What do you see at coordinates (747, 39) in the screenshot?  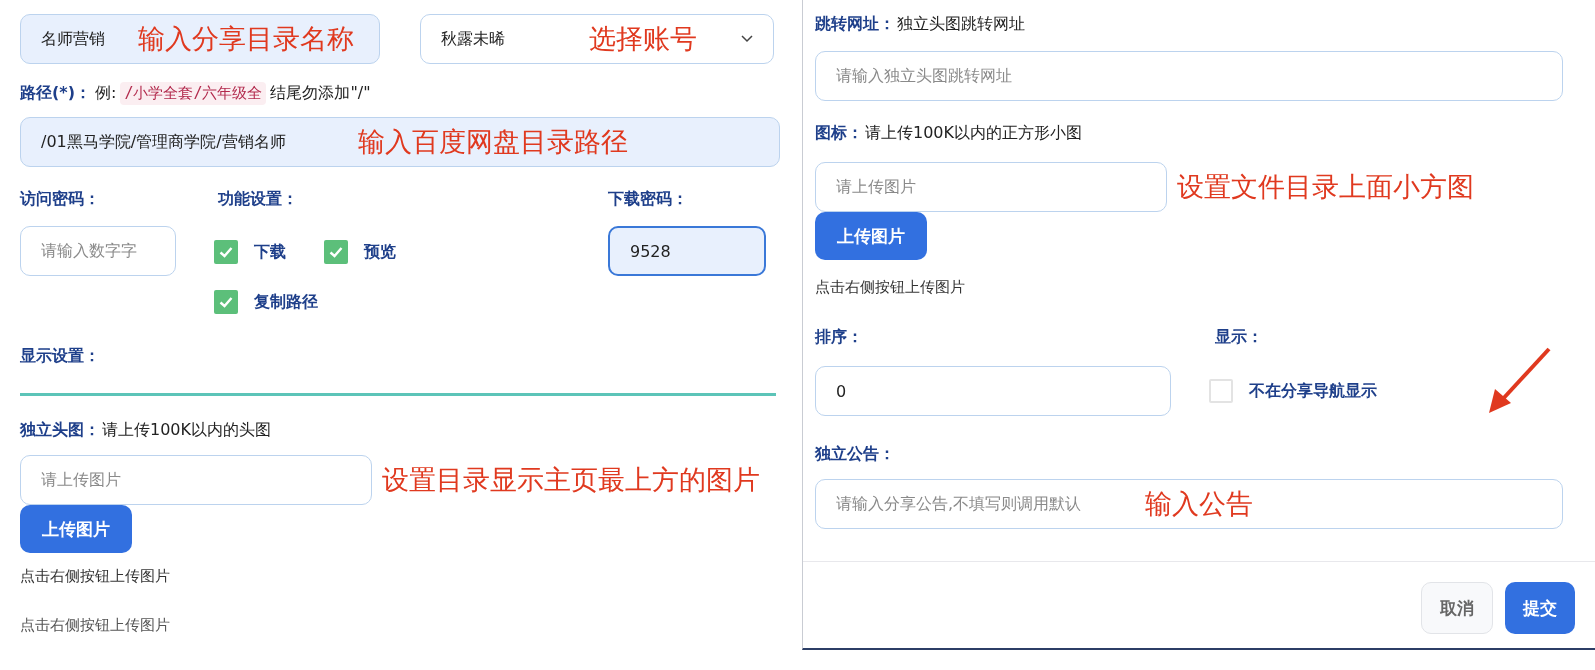 I see `chevron-icon` at bounding box center [747, 39].